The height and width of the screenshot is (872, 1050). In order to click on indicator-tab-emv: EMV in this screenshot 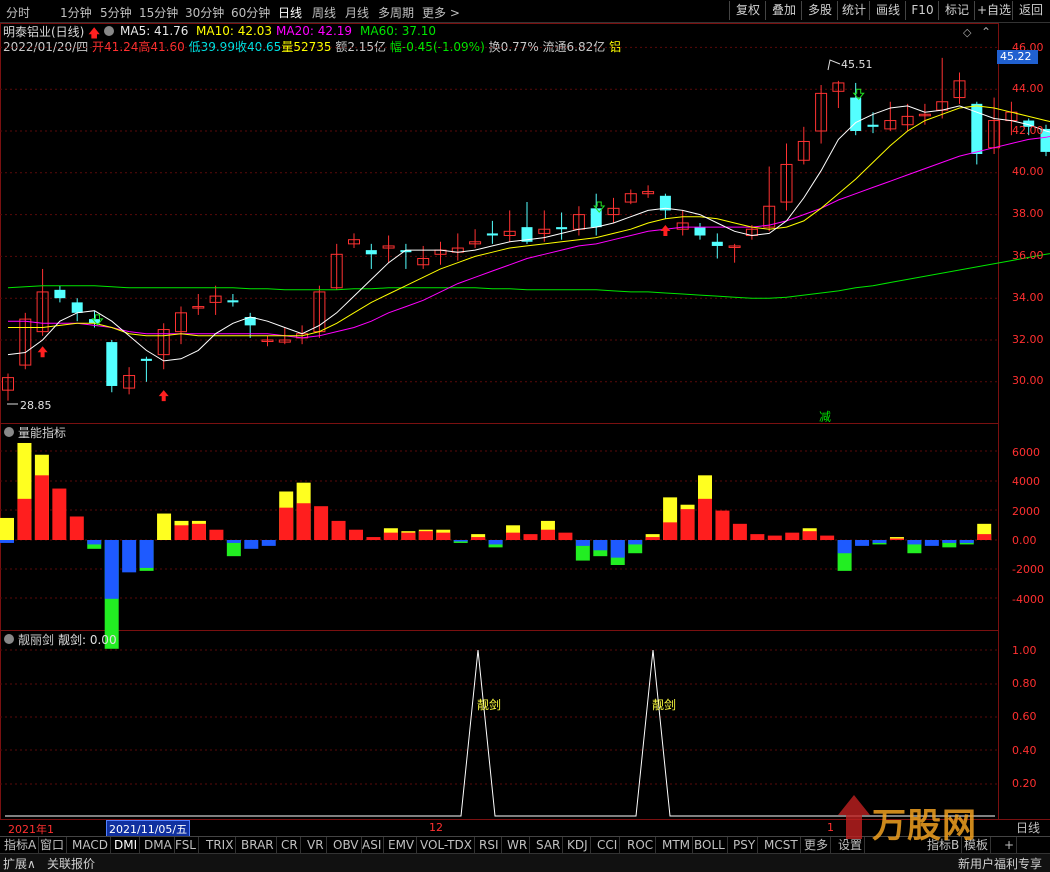, I will do `click(401, 845)`.